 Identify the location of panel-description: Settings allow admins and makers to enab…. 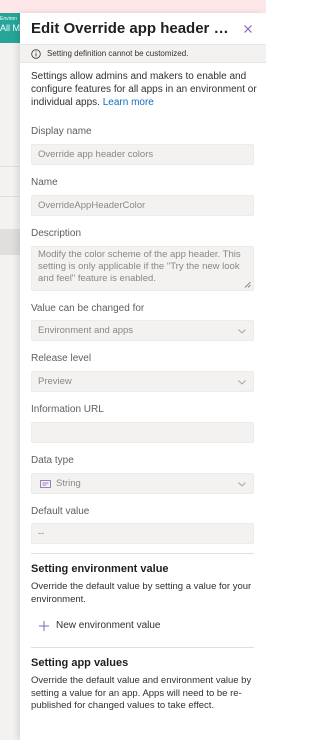
(144, 89).